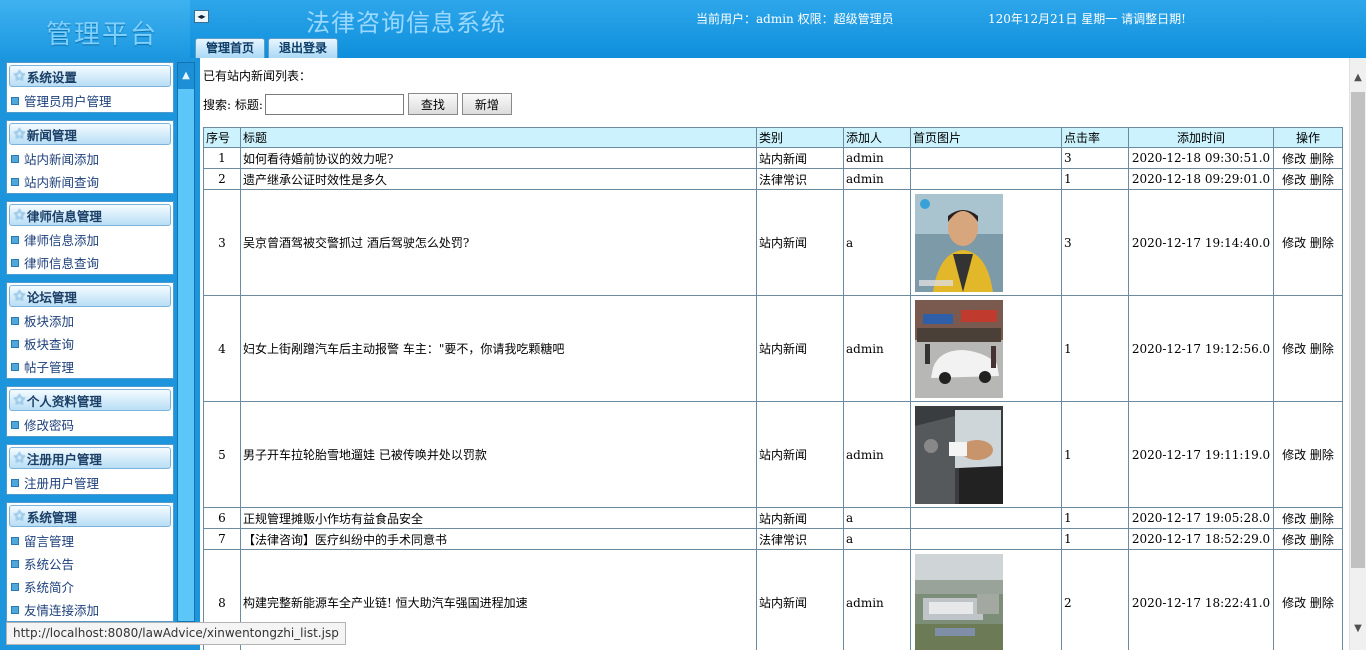 Image resolution: width=1366 pixels, height=650 pixels. I want to click on table-header-row: 序号 标题 类别 添加人 首页图片 点击率 添加时间 操作, so click(773, 137).